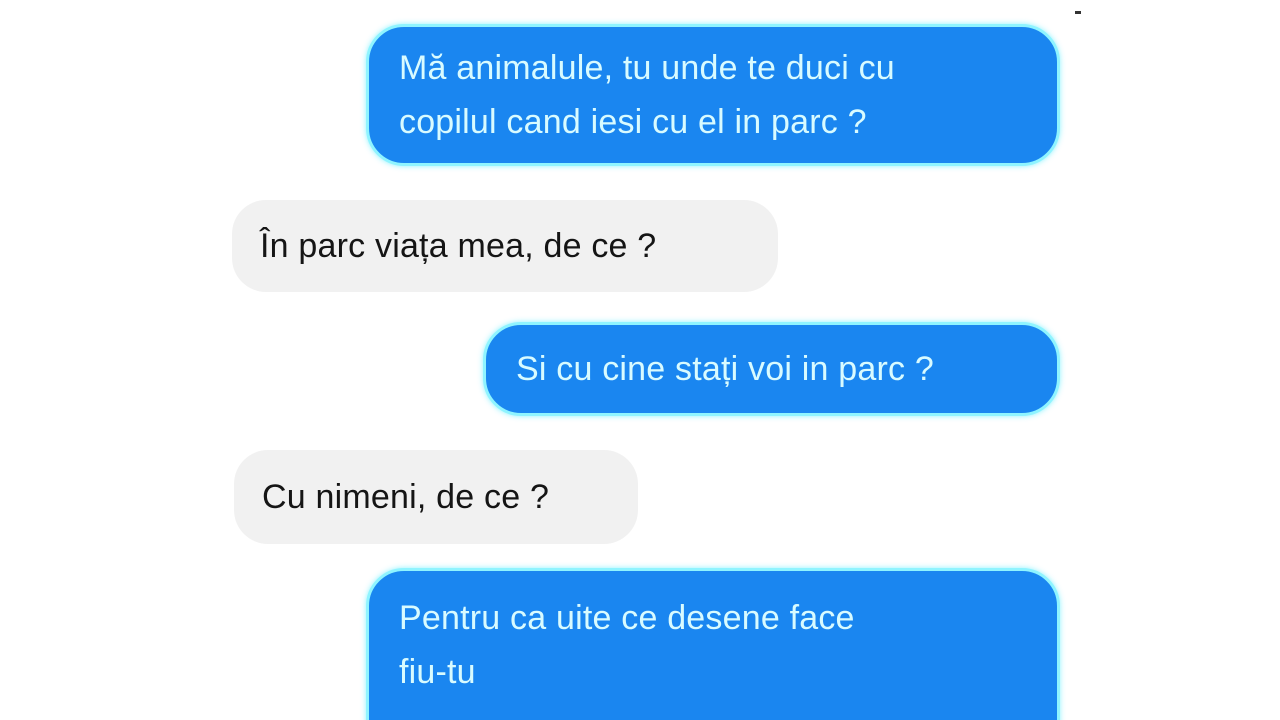  Describe the element at coordinates (406, 497) in the screenshot. I see `message-text: Cu nimeni, de ce ?` at that location.